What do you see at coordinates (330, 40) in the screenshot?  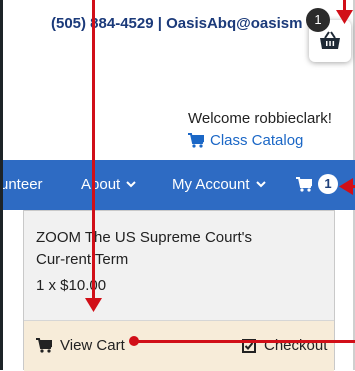 I see `basket-icon` at bounding box center [330, 40].